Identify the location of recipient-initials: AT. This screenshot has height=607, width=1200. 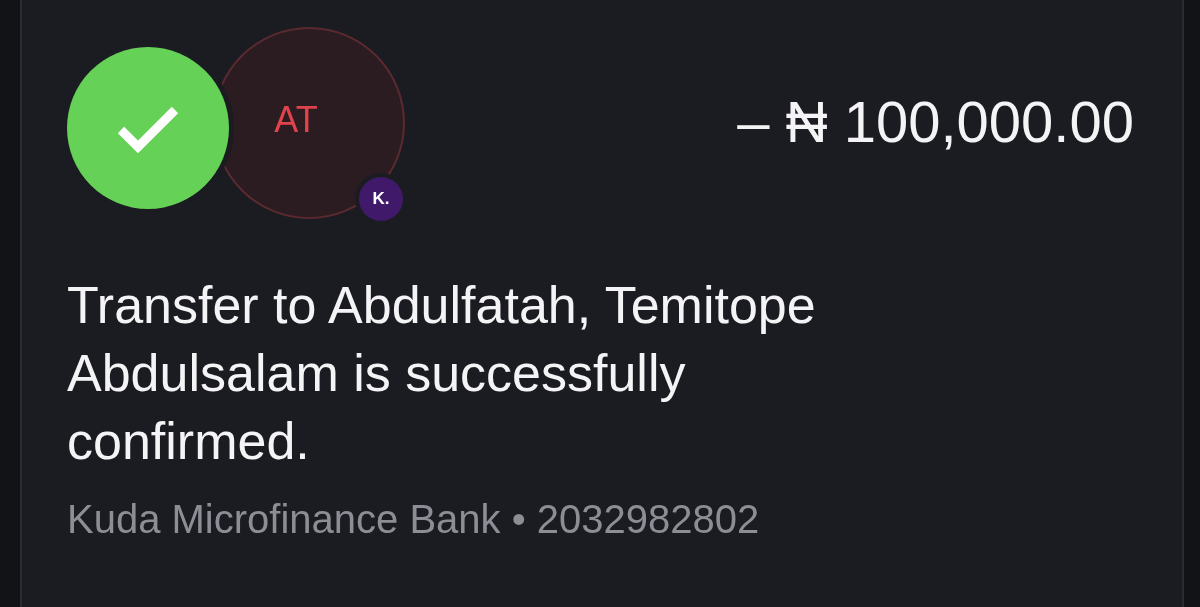
(296, 120).